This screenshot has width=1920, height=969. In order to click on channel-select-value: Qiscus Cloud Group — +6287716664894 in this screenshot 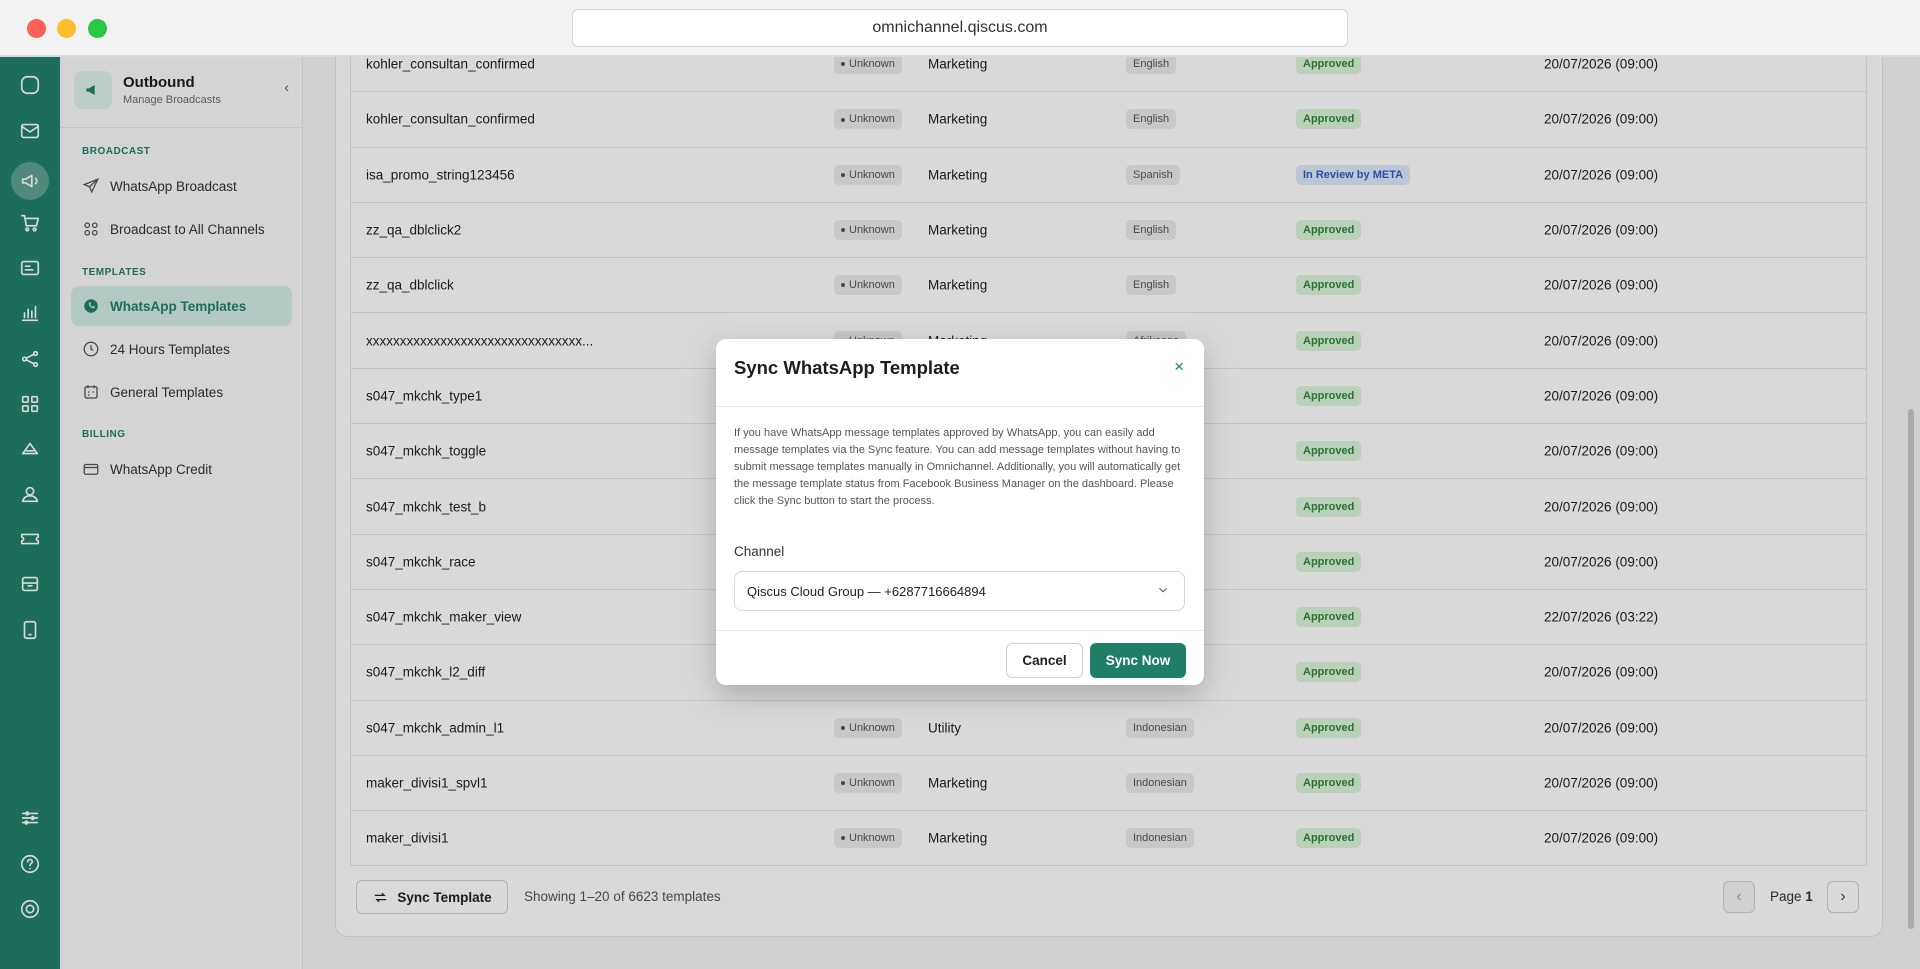, I will do `click(866, 591)`.